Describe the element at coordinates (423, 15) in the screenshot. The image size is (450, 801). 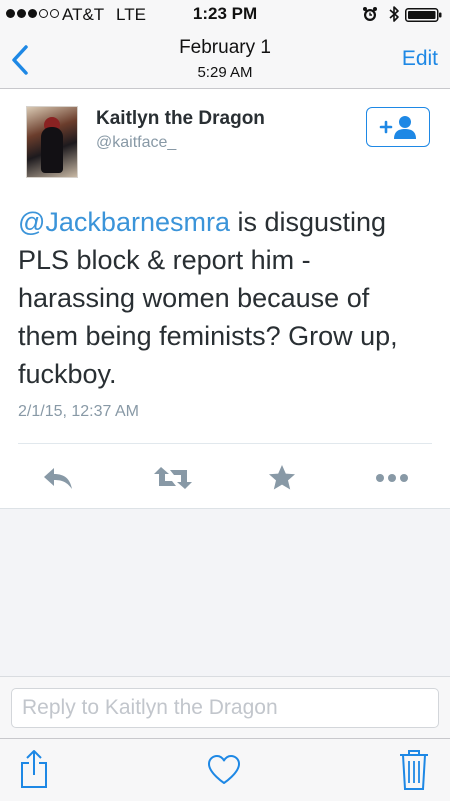
I see `battery-icon` at that location.